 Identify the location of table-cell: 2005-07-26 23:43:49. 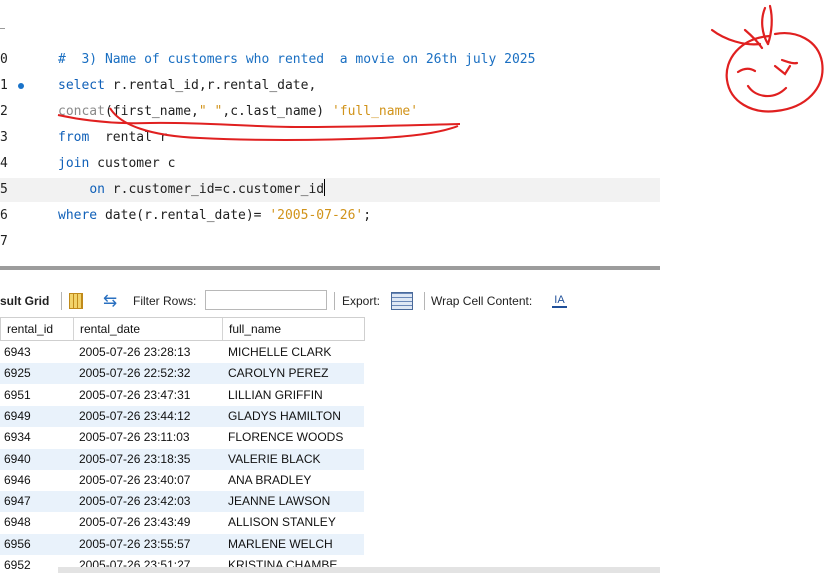
(134, 522).